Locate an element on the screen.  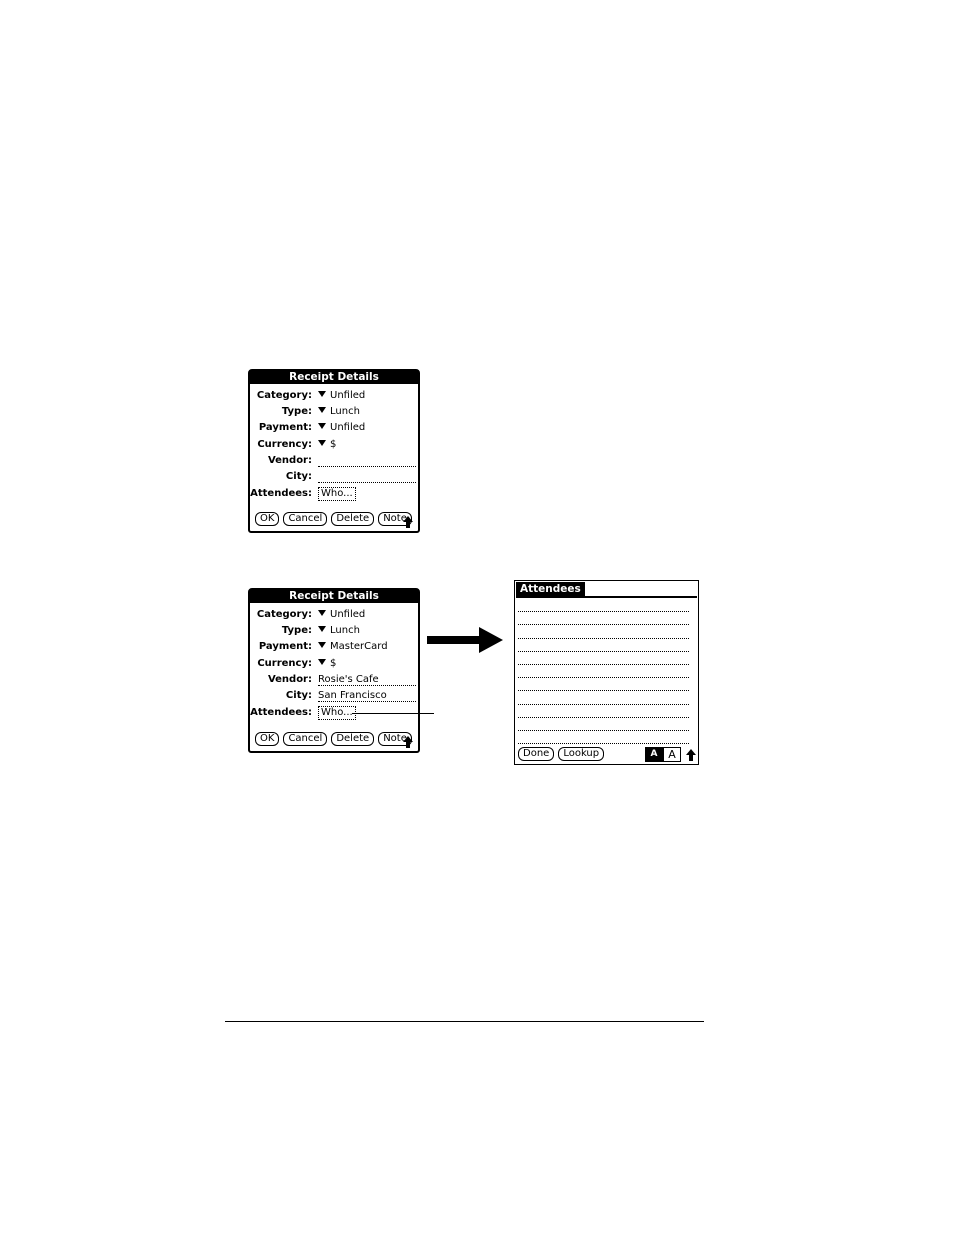
payment-picker: MasterCard is located at coordinates (353, 647).